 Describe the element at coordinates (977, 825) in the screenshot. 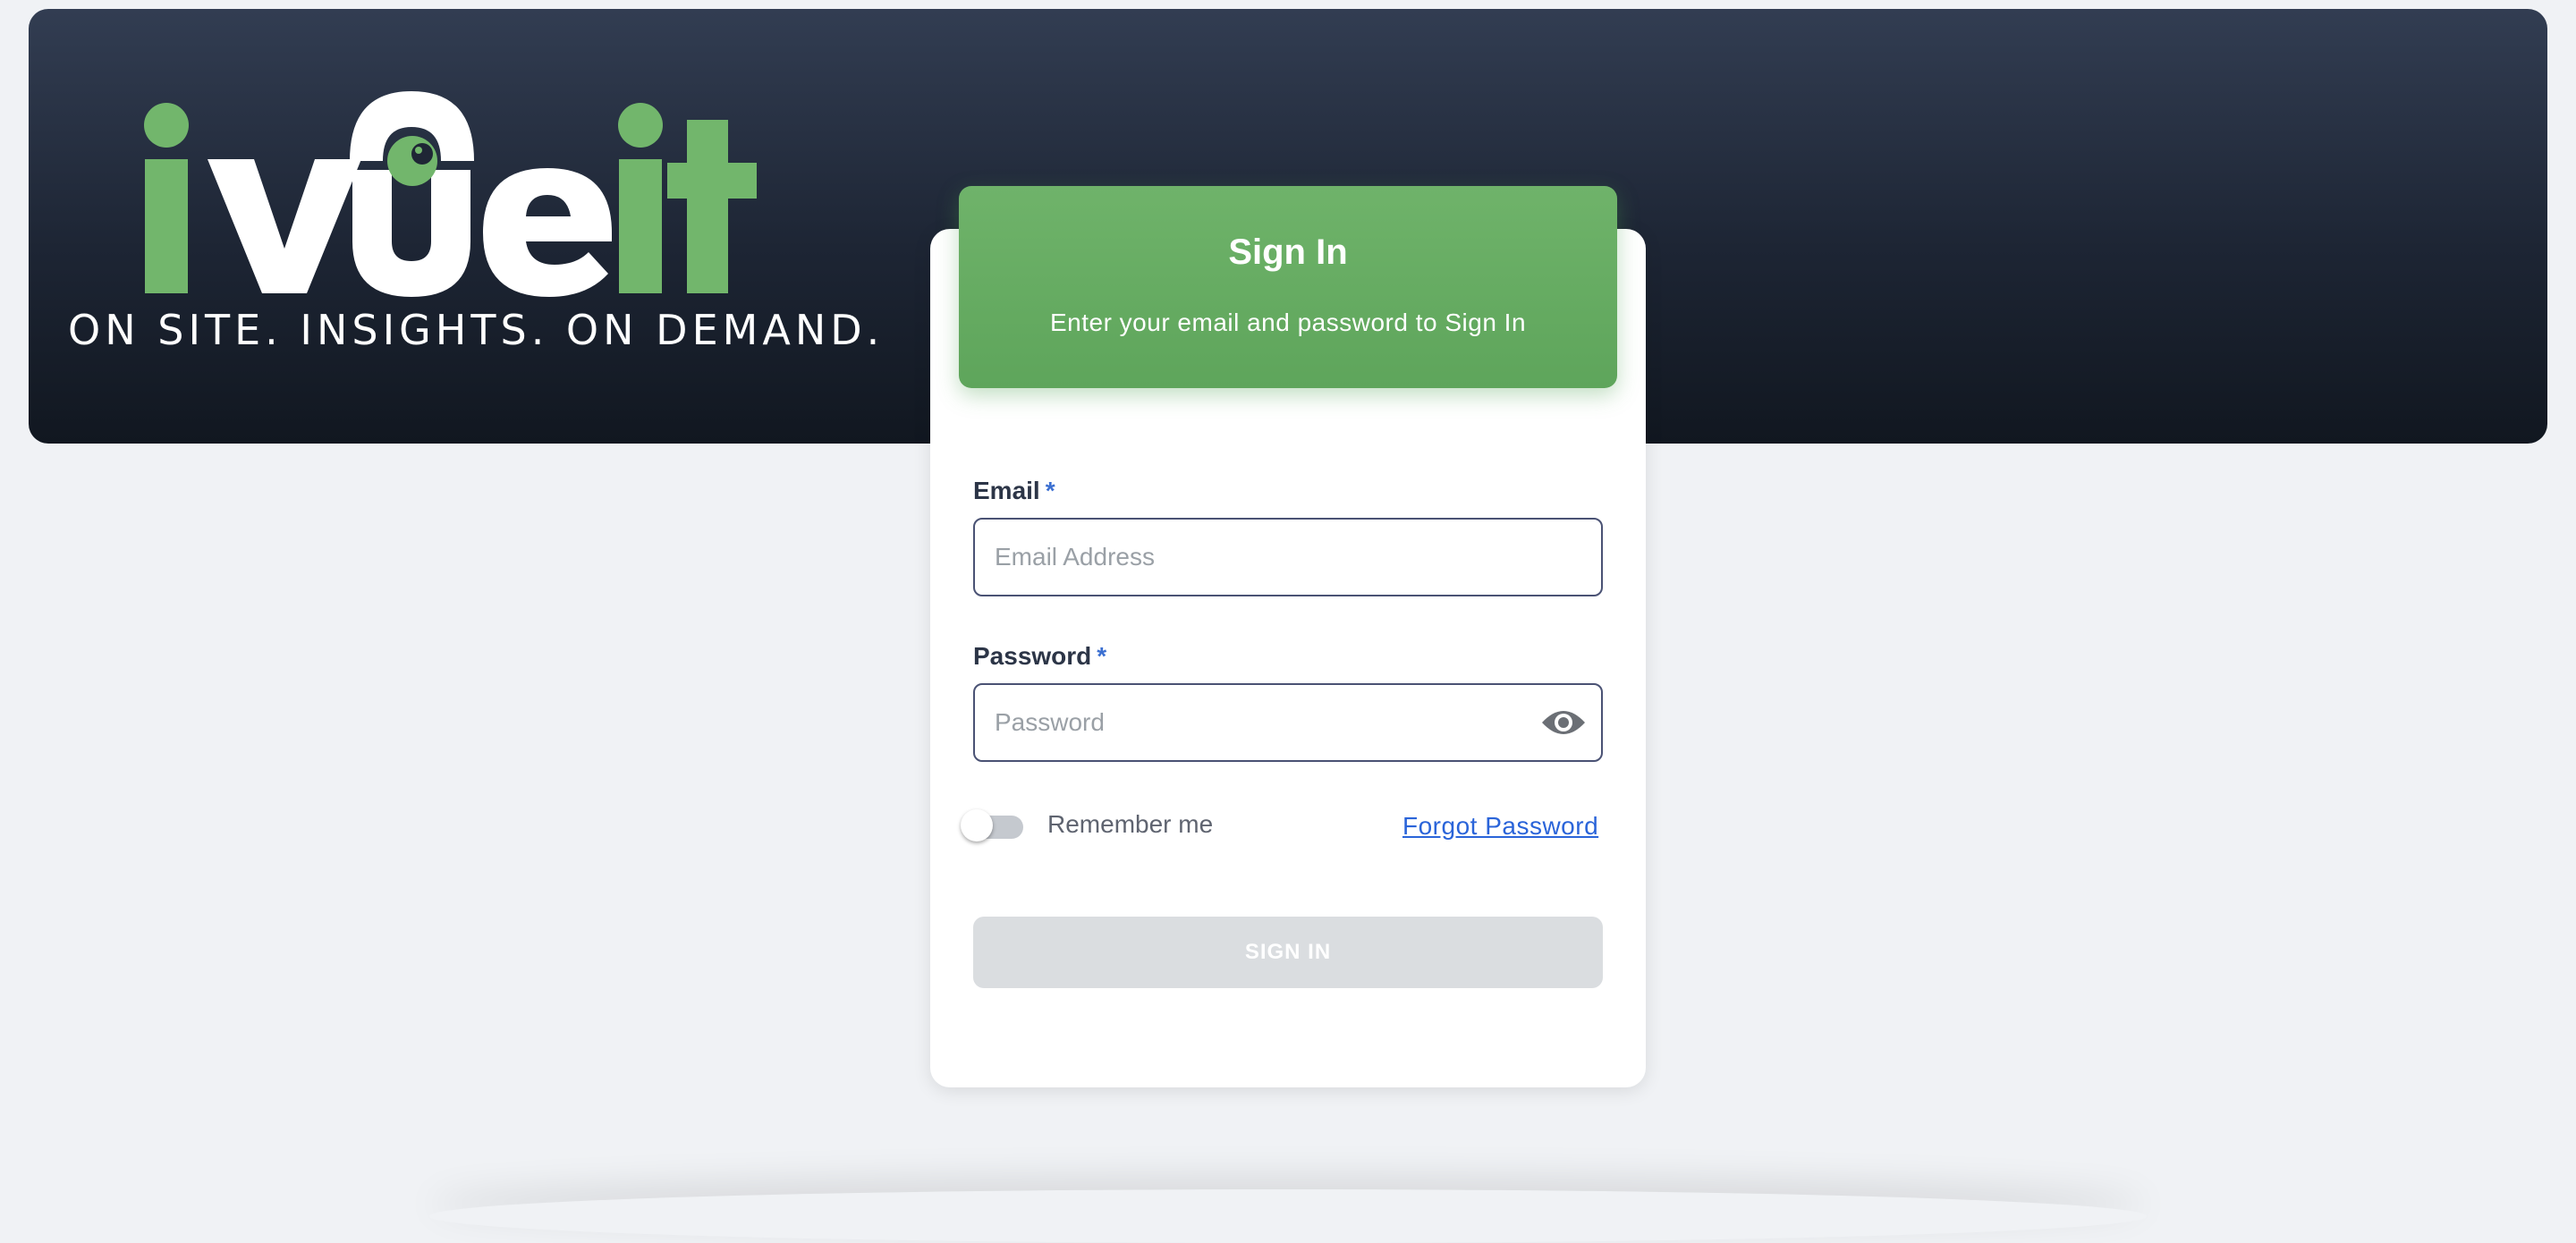

I see `toggle-knob` at that location.